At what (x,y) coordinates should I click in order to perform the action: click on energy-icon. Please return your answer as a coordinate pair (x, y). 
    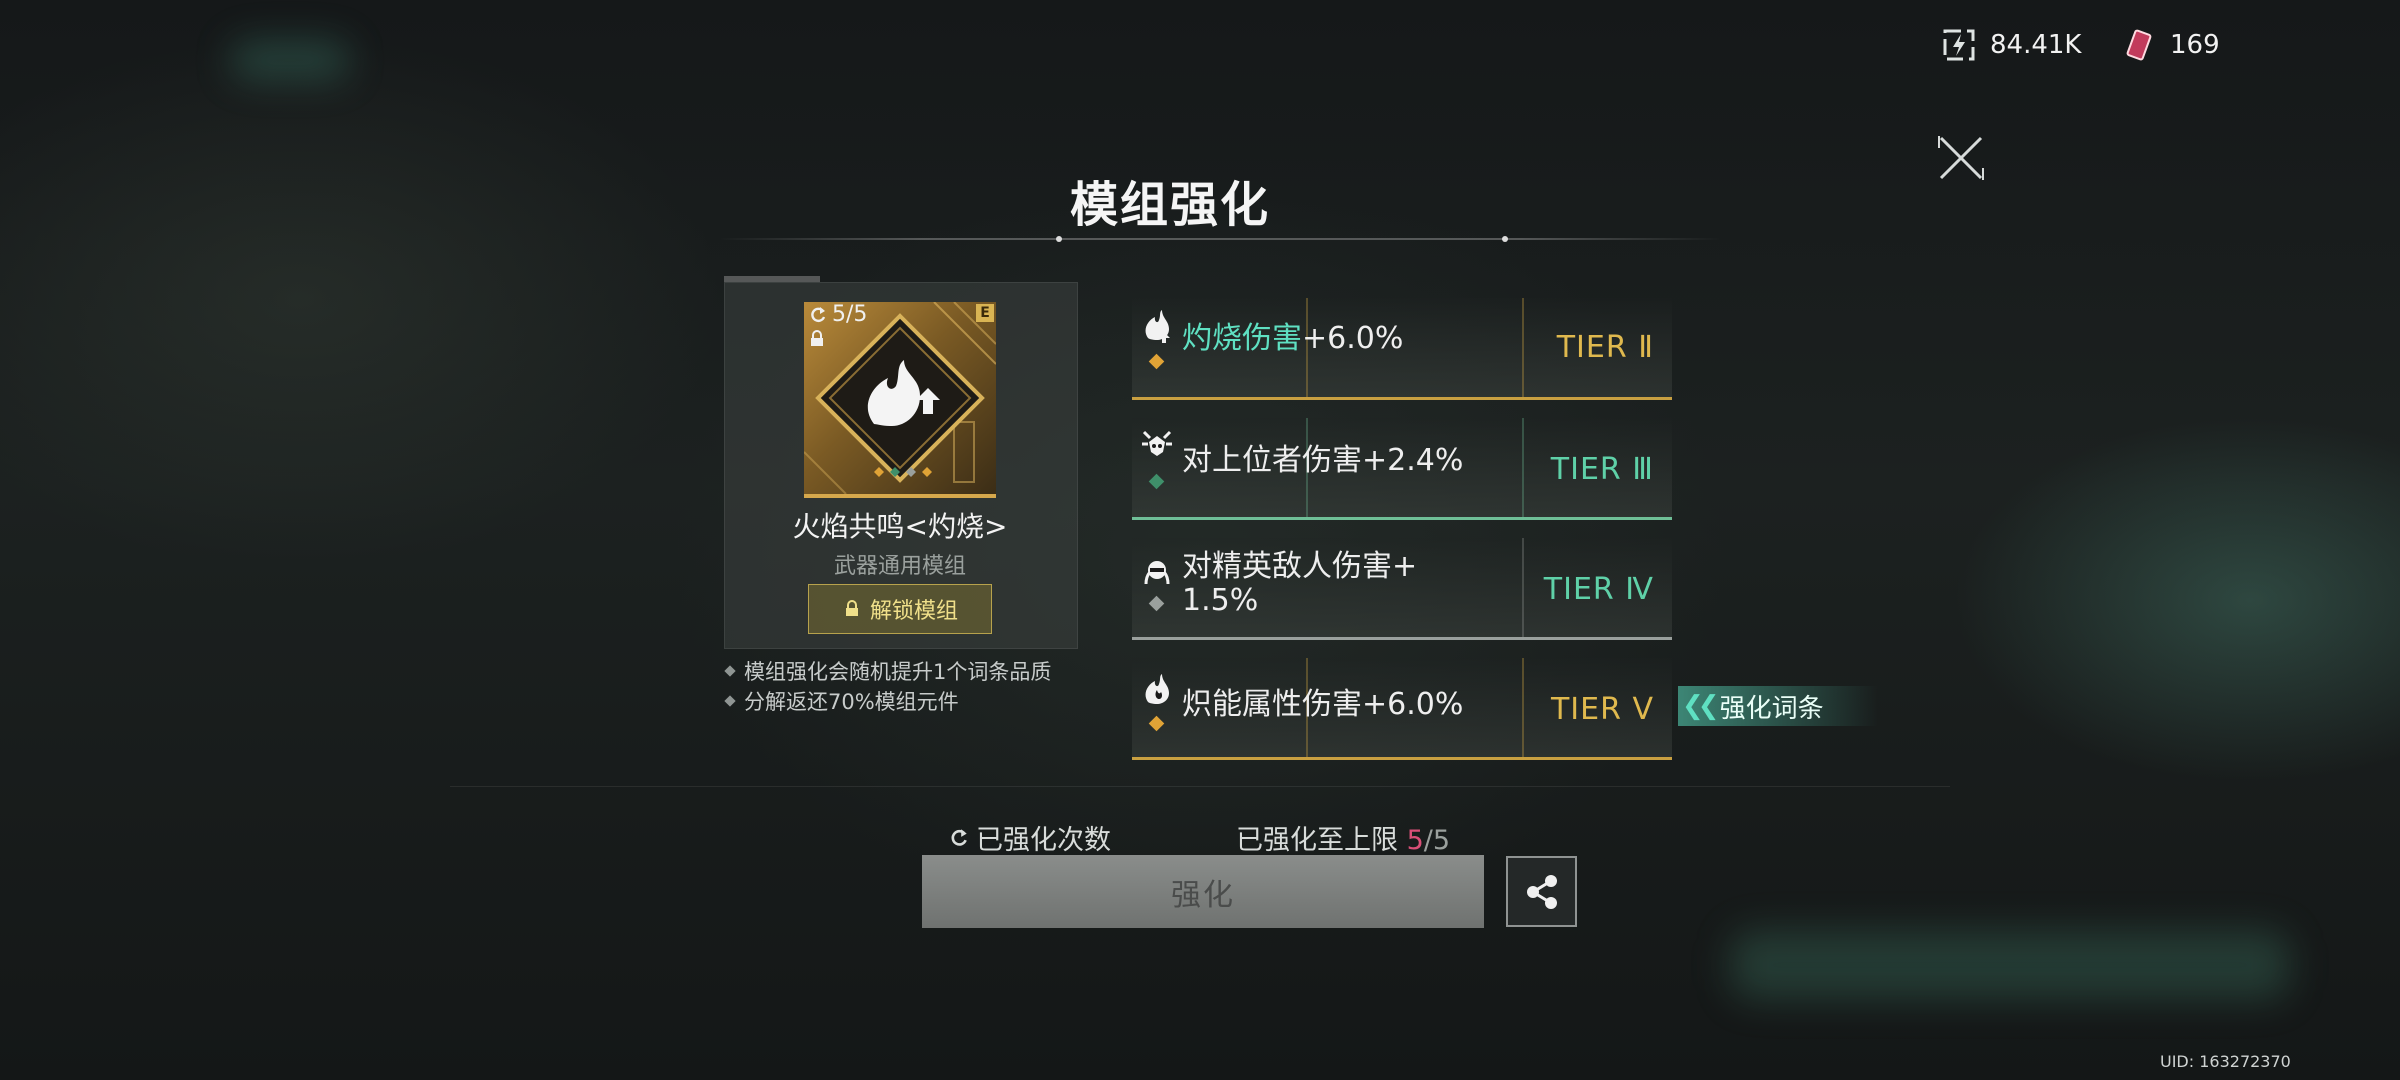
    Looking at the image, I should click on (1959, 45).